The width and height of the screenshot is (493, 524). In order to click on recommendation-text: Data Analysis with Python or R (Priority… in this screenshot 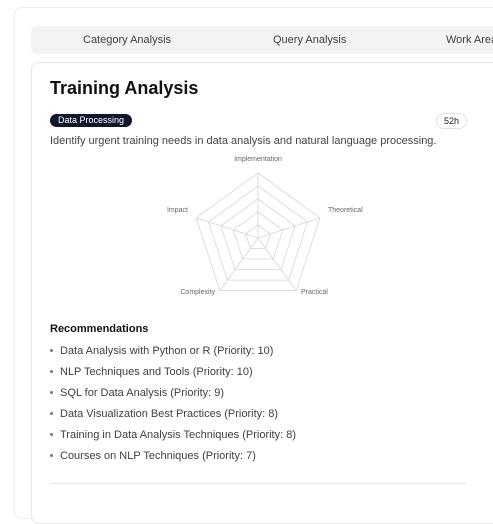, I will do `click(167, 351)`.